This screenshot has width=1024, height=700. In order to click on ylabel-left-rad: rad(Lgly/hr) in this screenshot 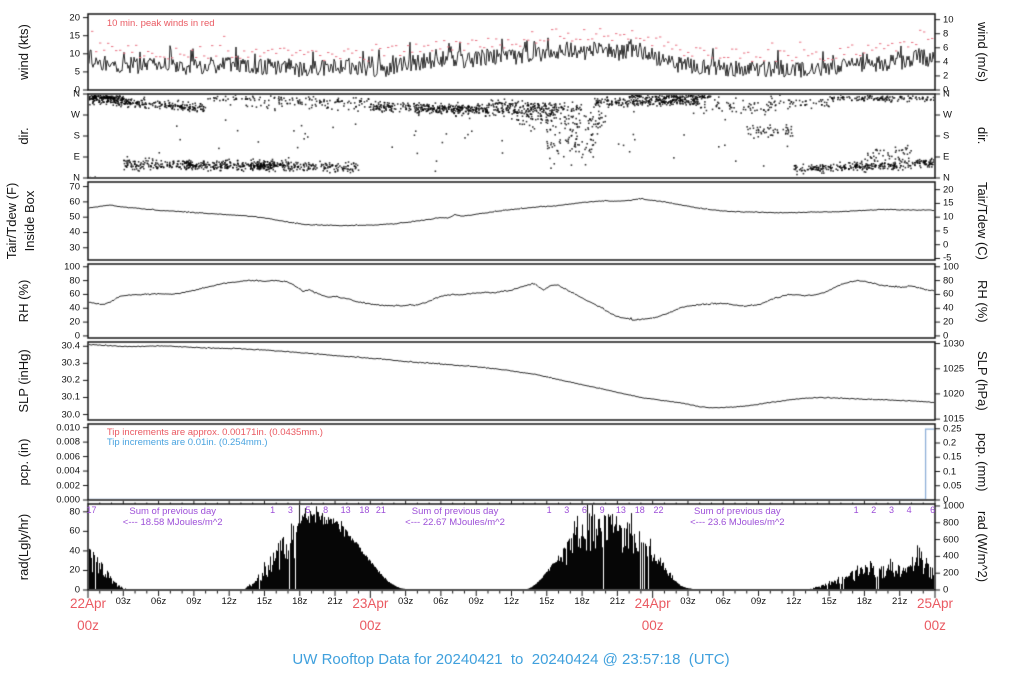, I will do `click(23, 547)`.